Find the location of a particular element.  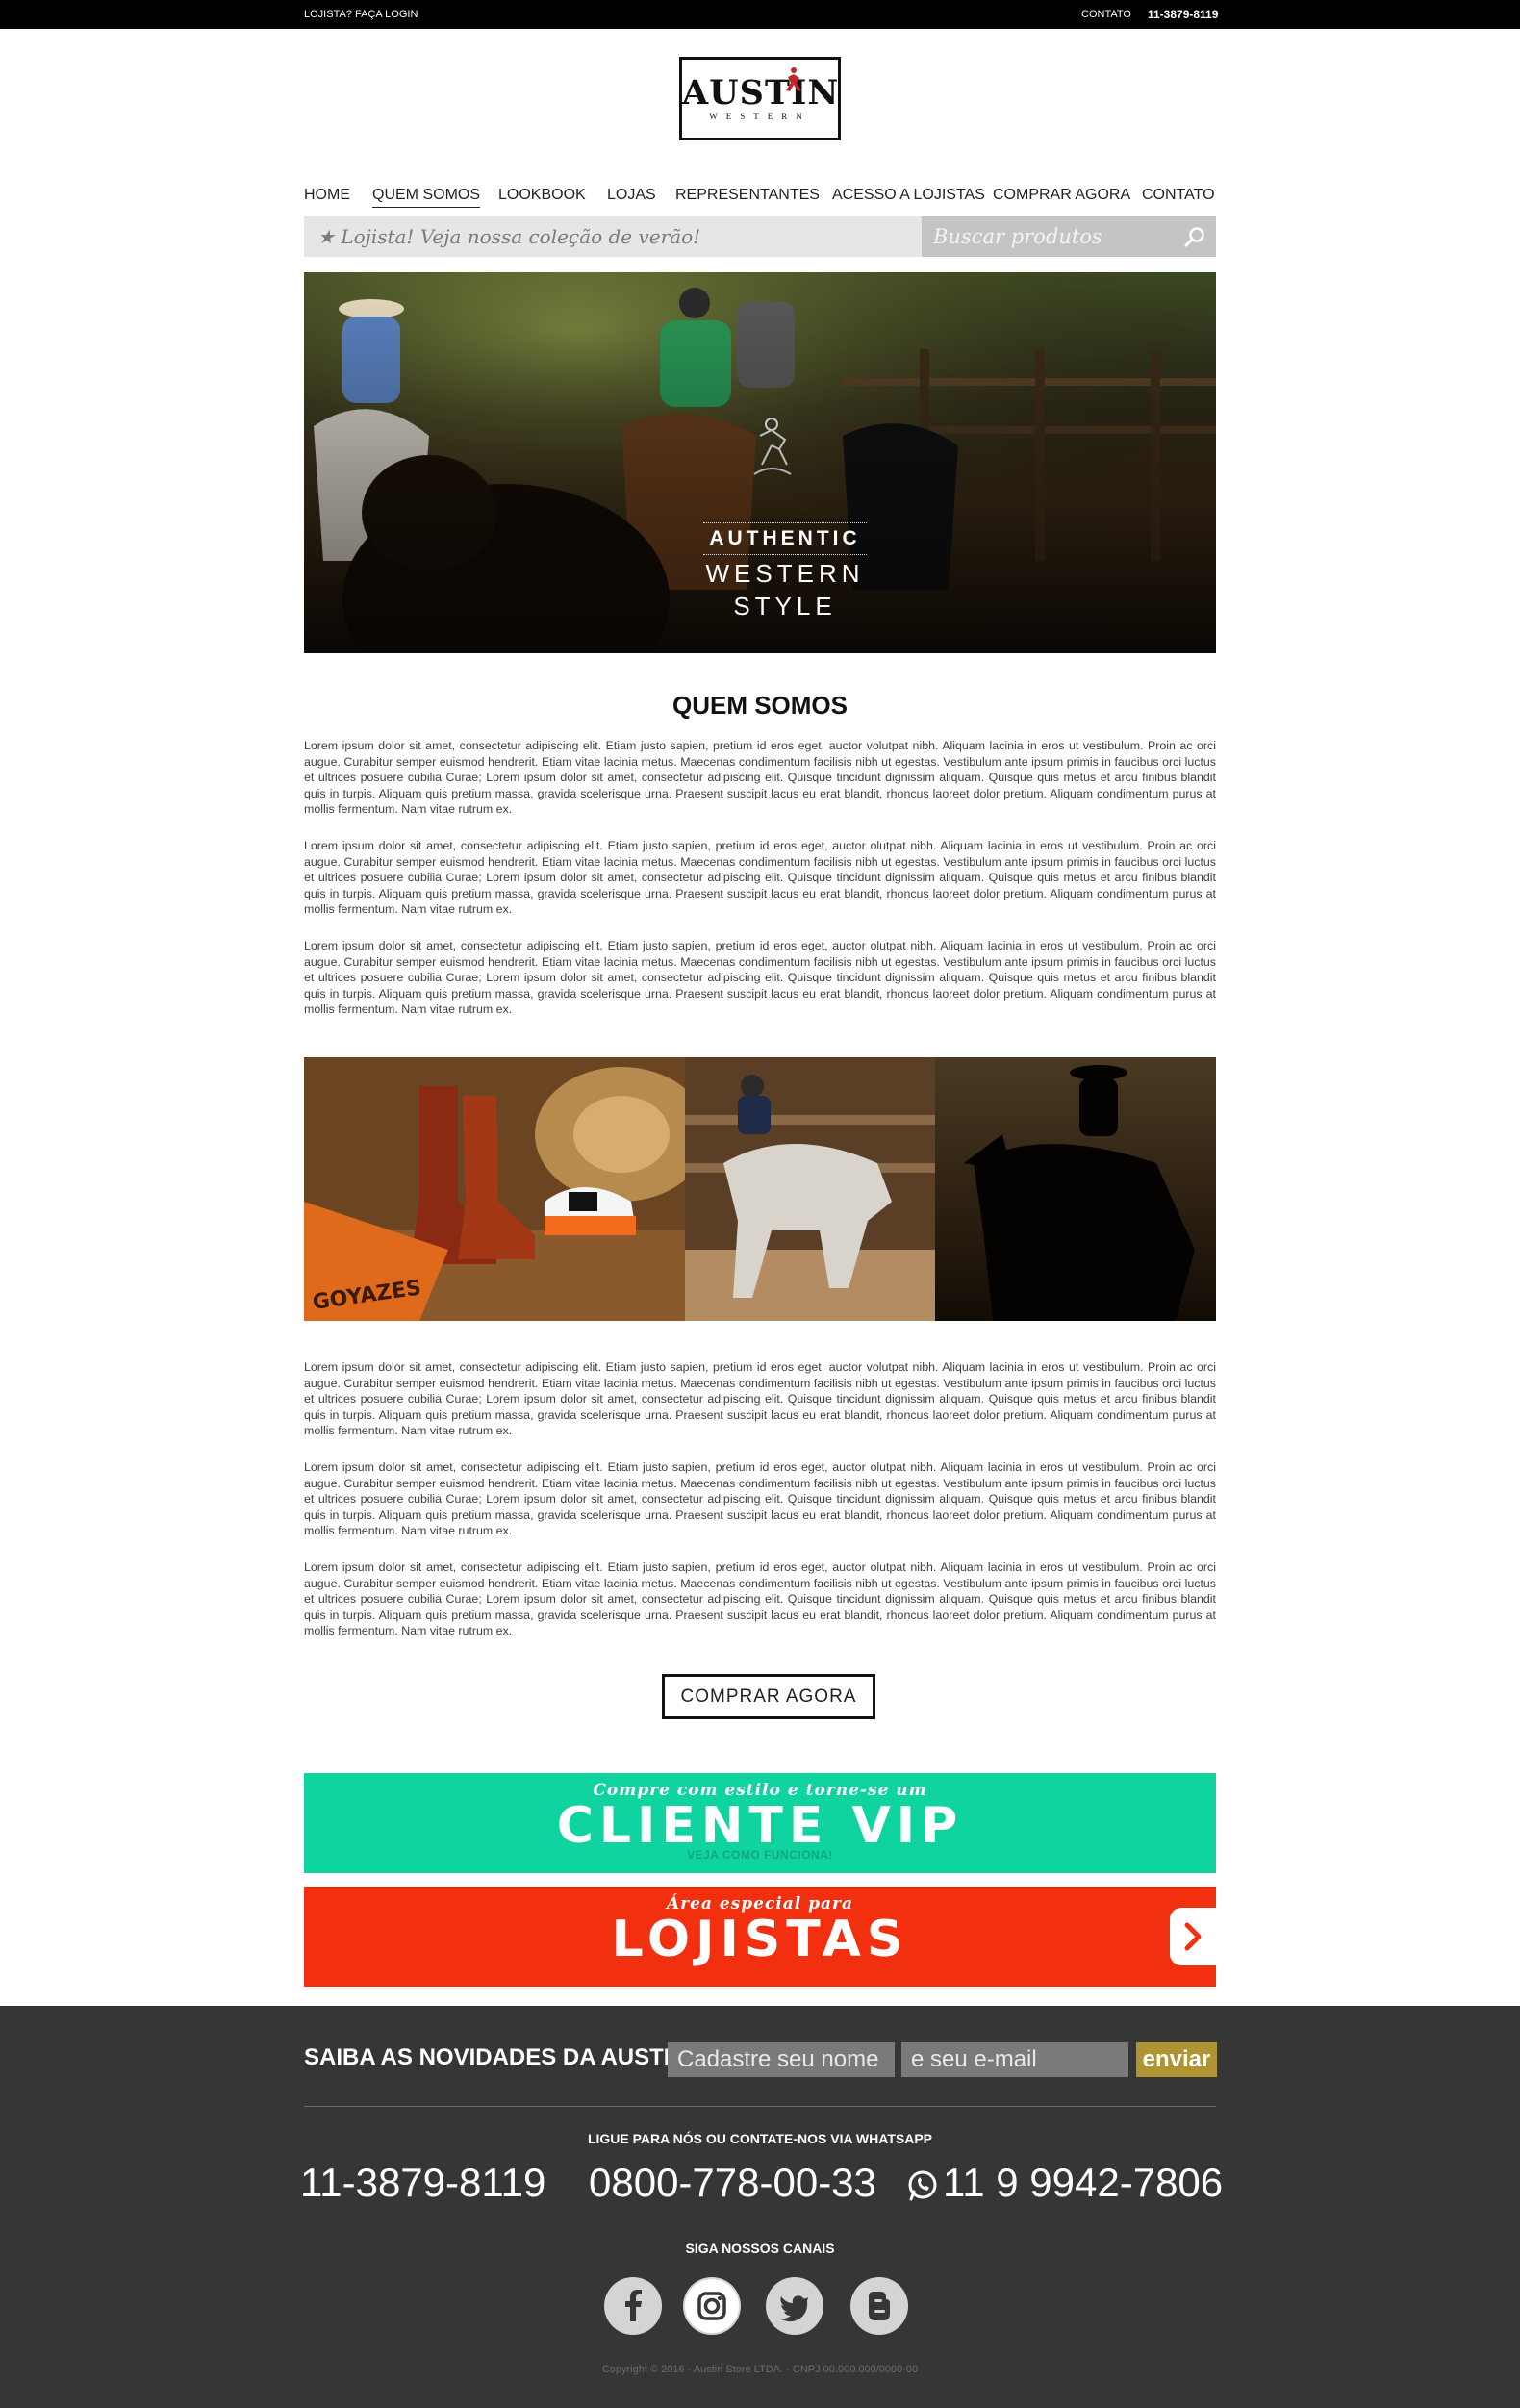

lojistas-arrow-button is located at coordinates (1193, 1936).